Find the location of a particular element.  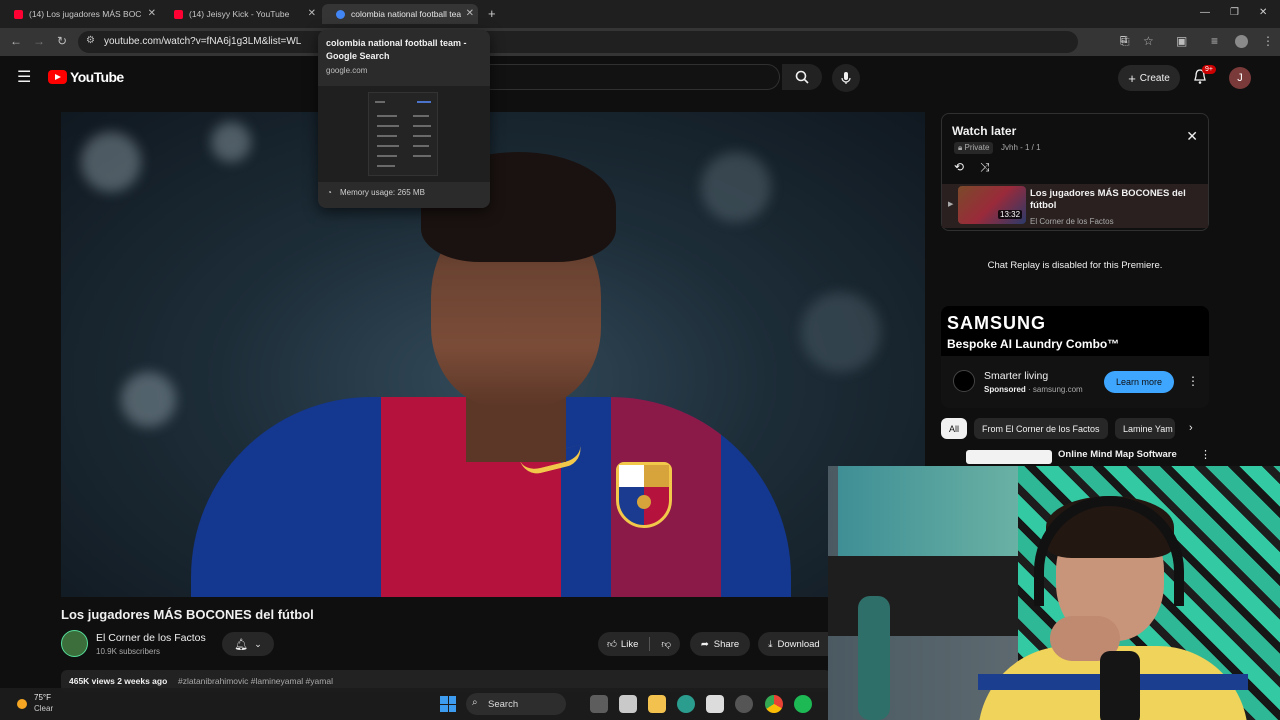

hashtags: #zlatanibrahimovic #lamineyamal #yamal is located at coordinates (255, 681).